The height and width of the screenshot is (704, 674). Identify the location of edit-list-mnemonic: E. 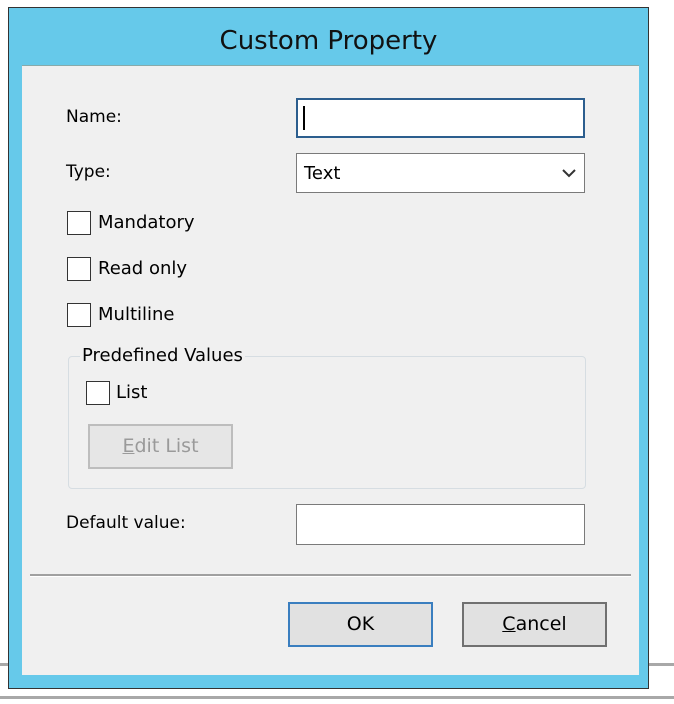
(128, 446).